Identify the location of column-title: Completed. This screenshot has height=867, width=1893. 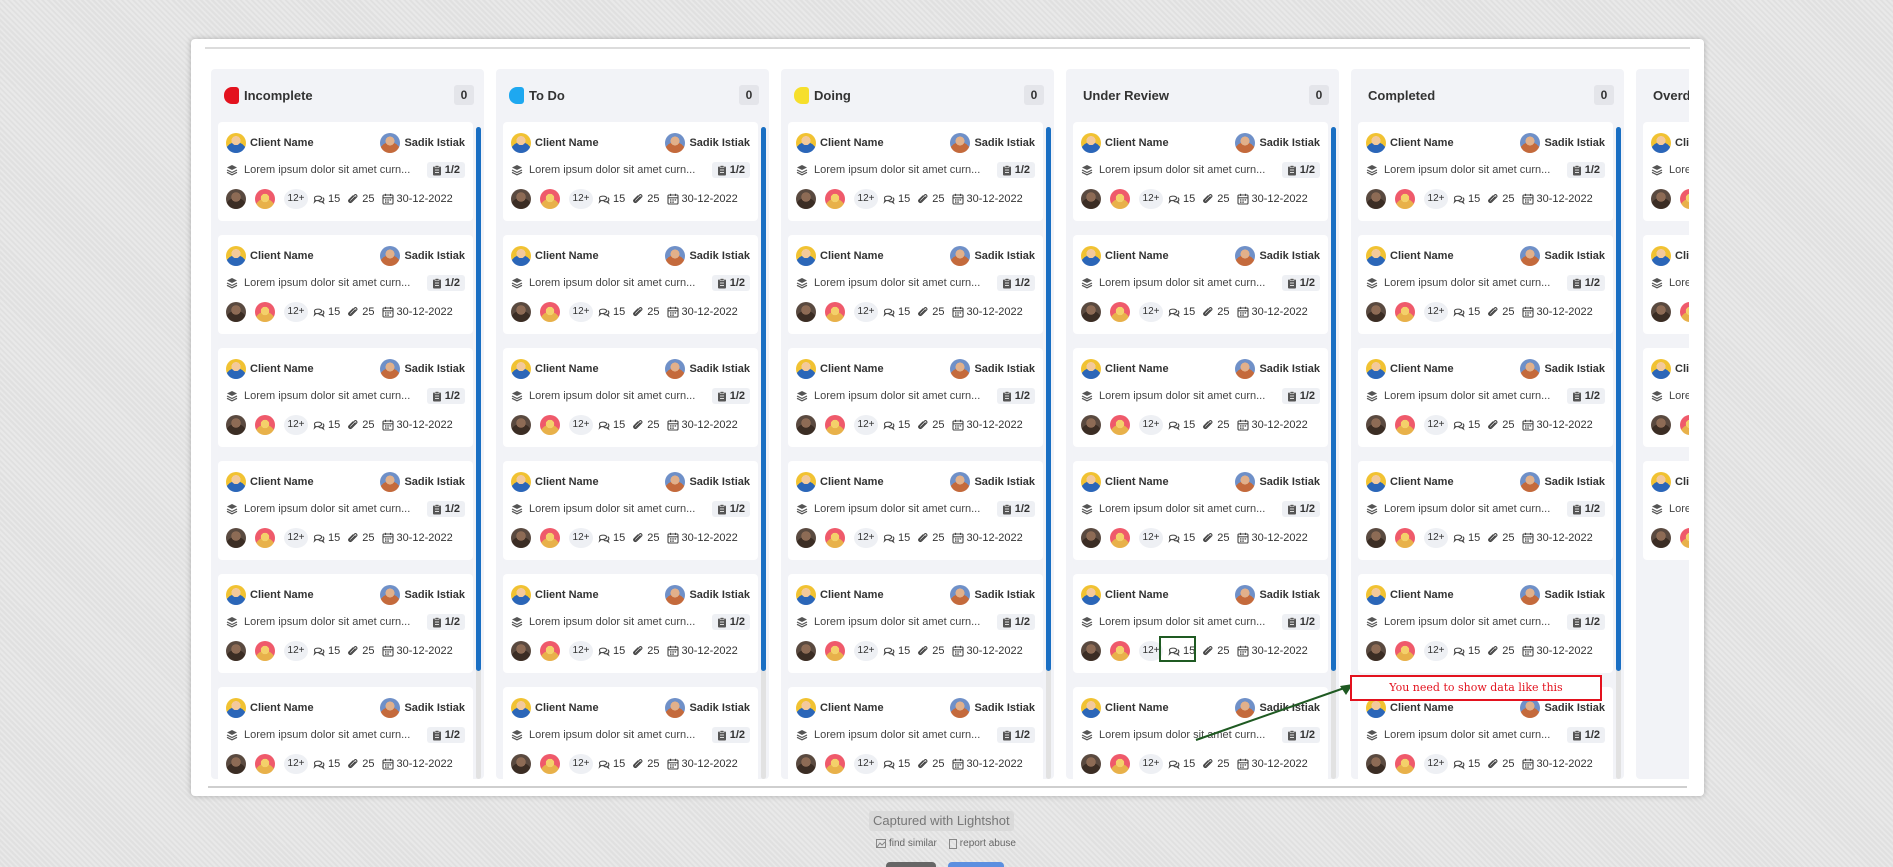
(1481, 95).